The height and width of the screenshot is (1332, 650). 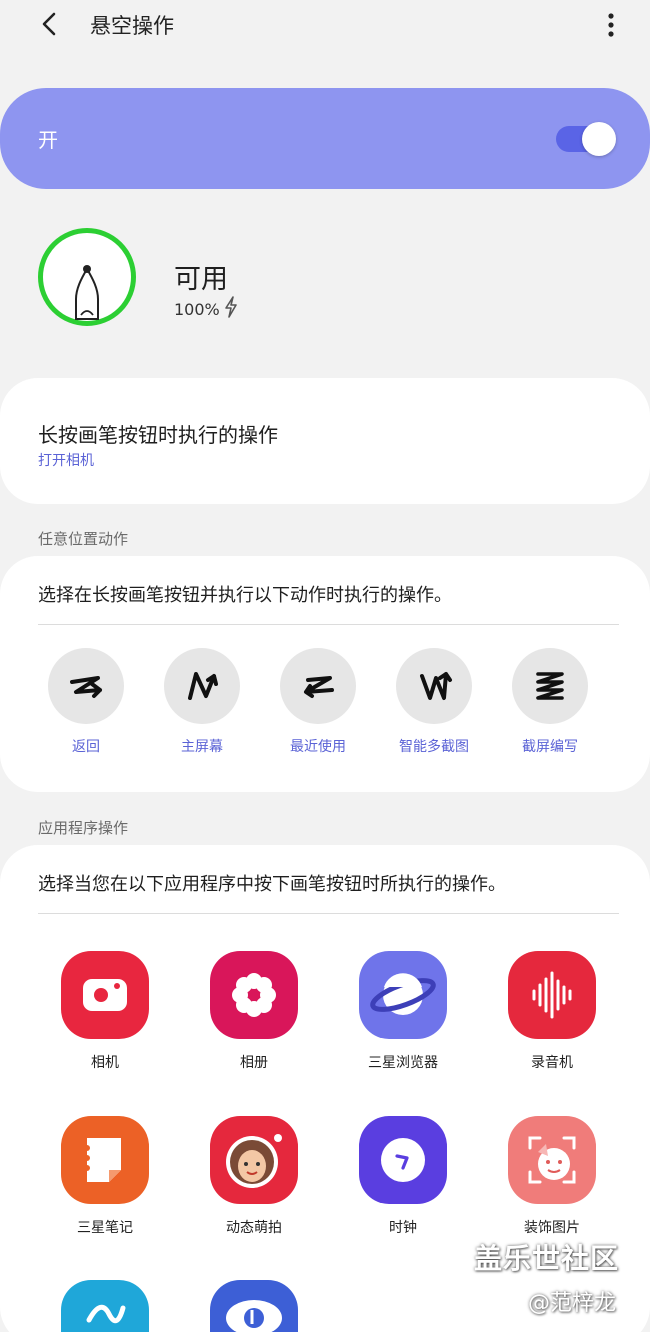 What do you see at coordinates (611, 24) in the screenshot?
I see `more-vertical-icon` at bounding box center [611, 24].